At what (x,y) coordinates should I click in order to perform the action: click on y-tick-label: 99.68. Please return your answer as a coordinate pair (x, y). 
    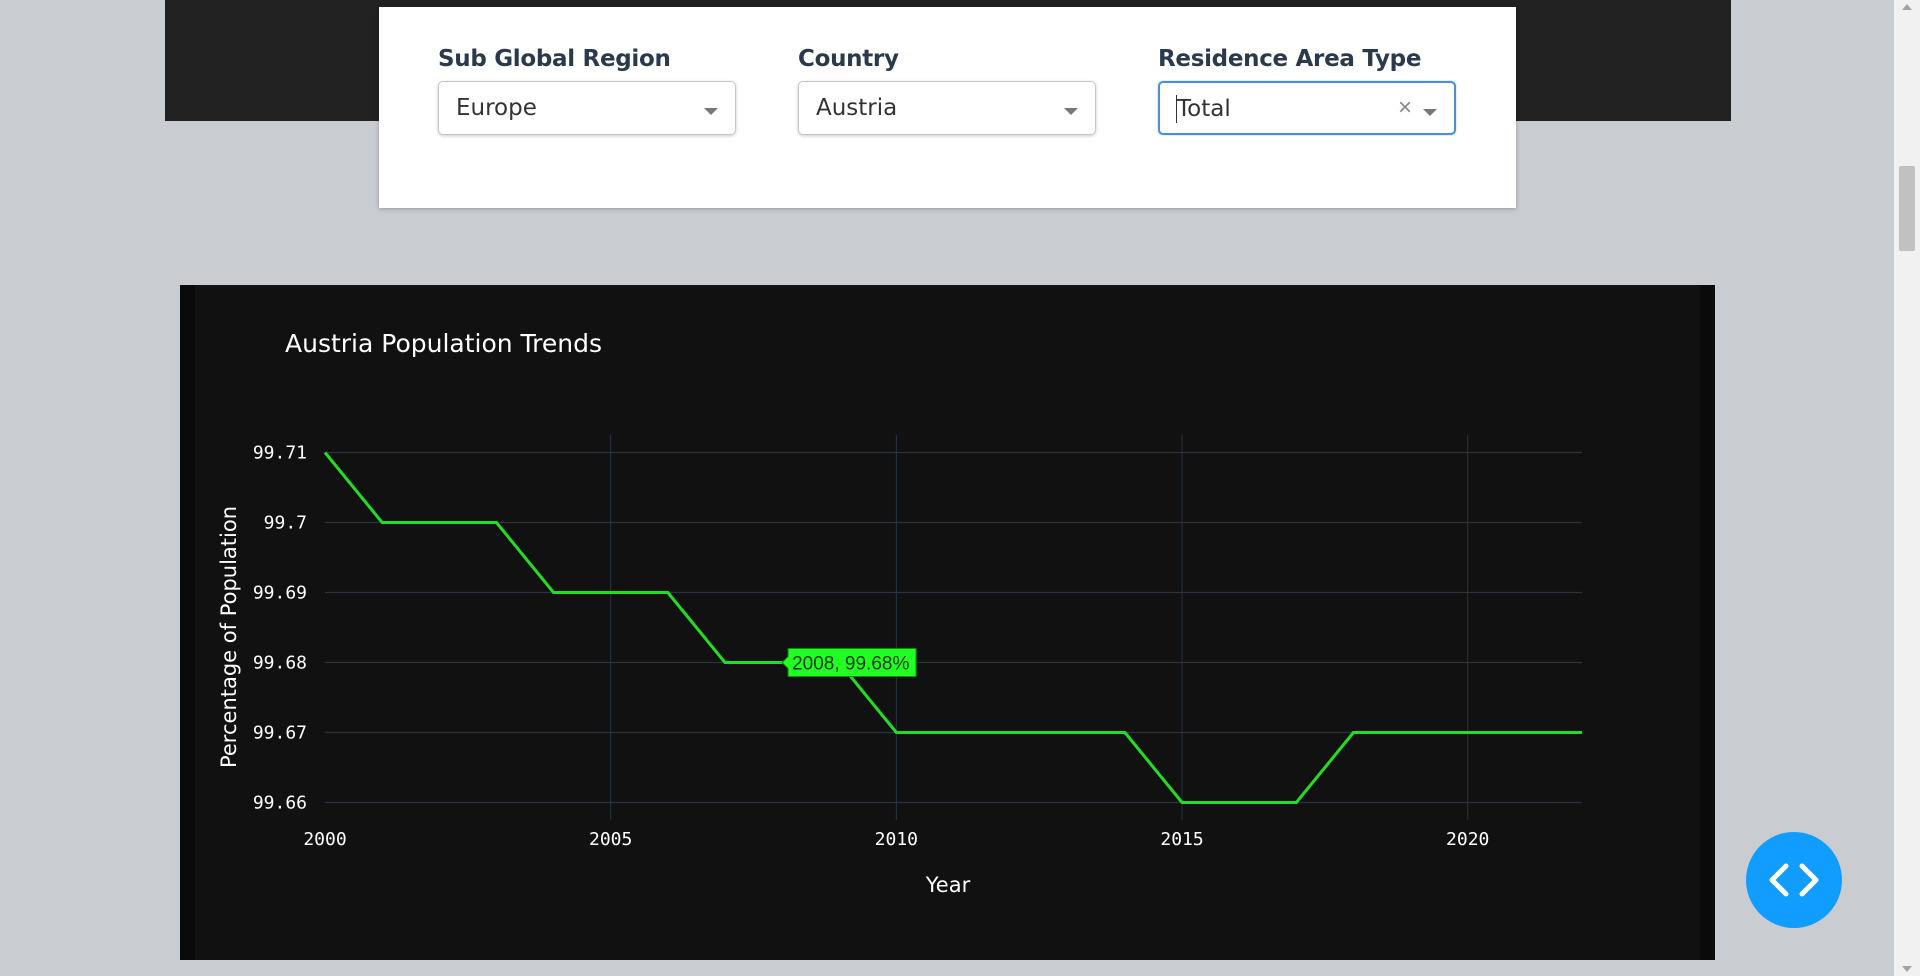
    Looking at the image, I should click on (280, 663).